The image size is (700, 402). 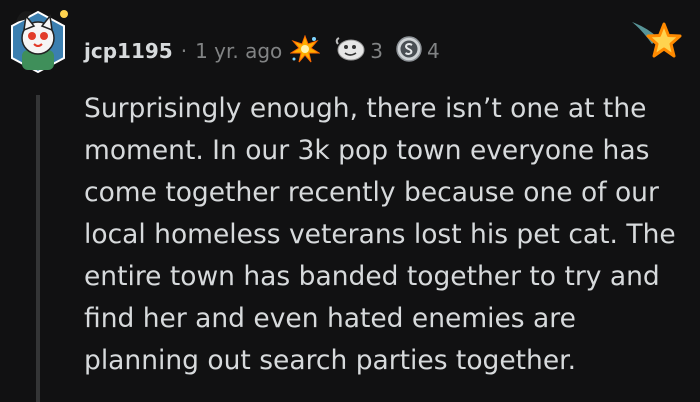 I want to click on avatar, so click(x=38, y=41).